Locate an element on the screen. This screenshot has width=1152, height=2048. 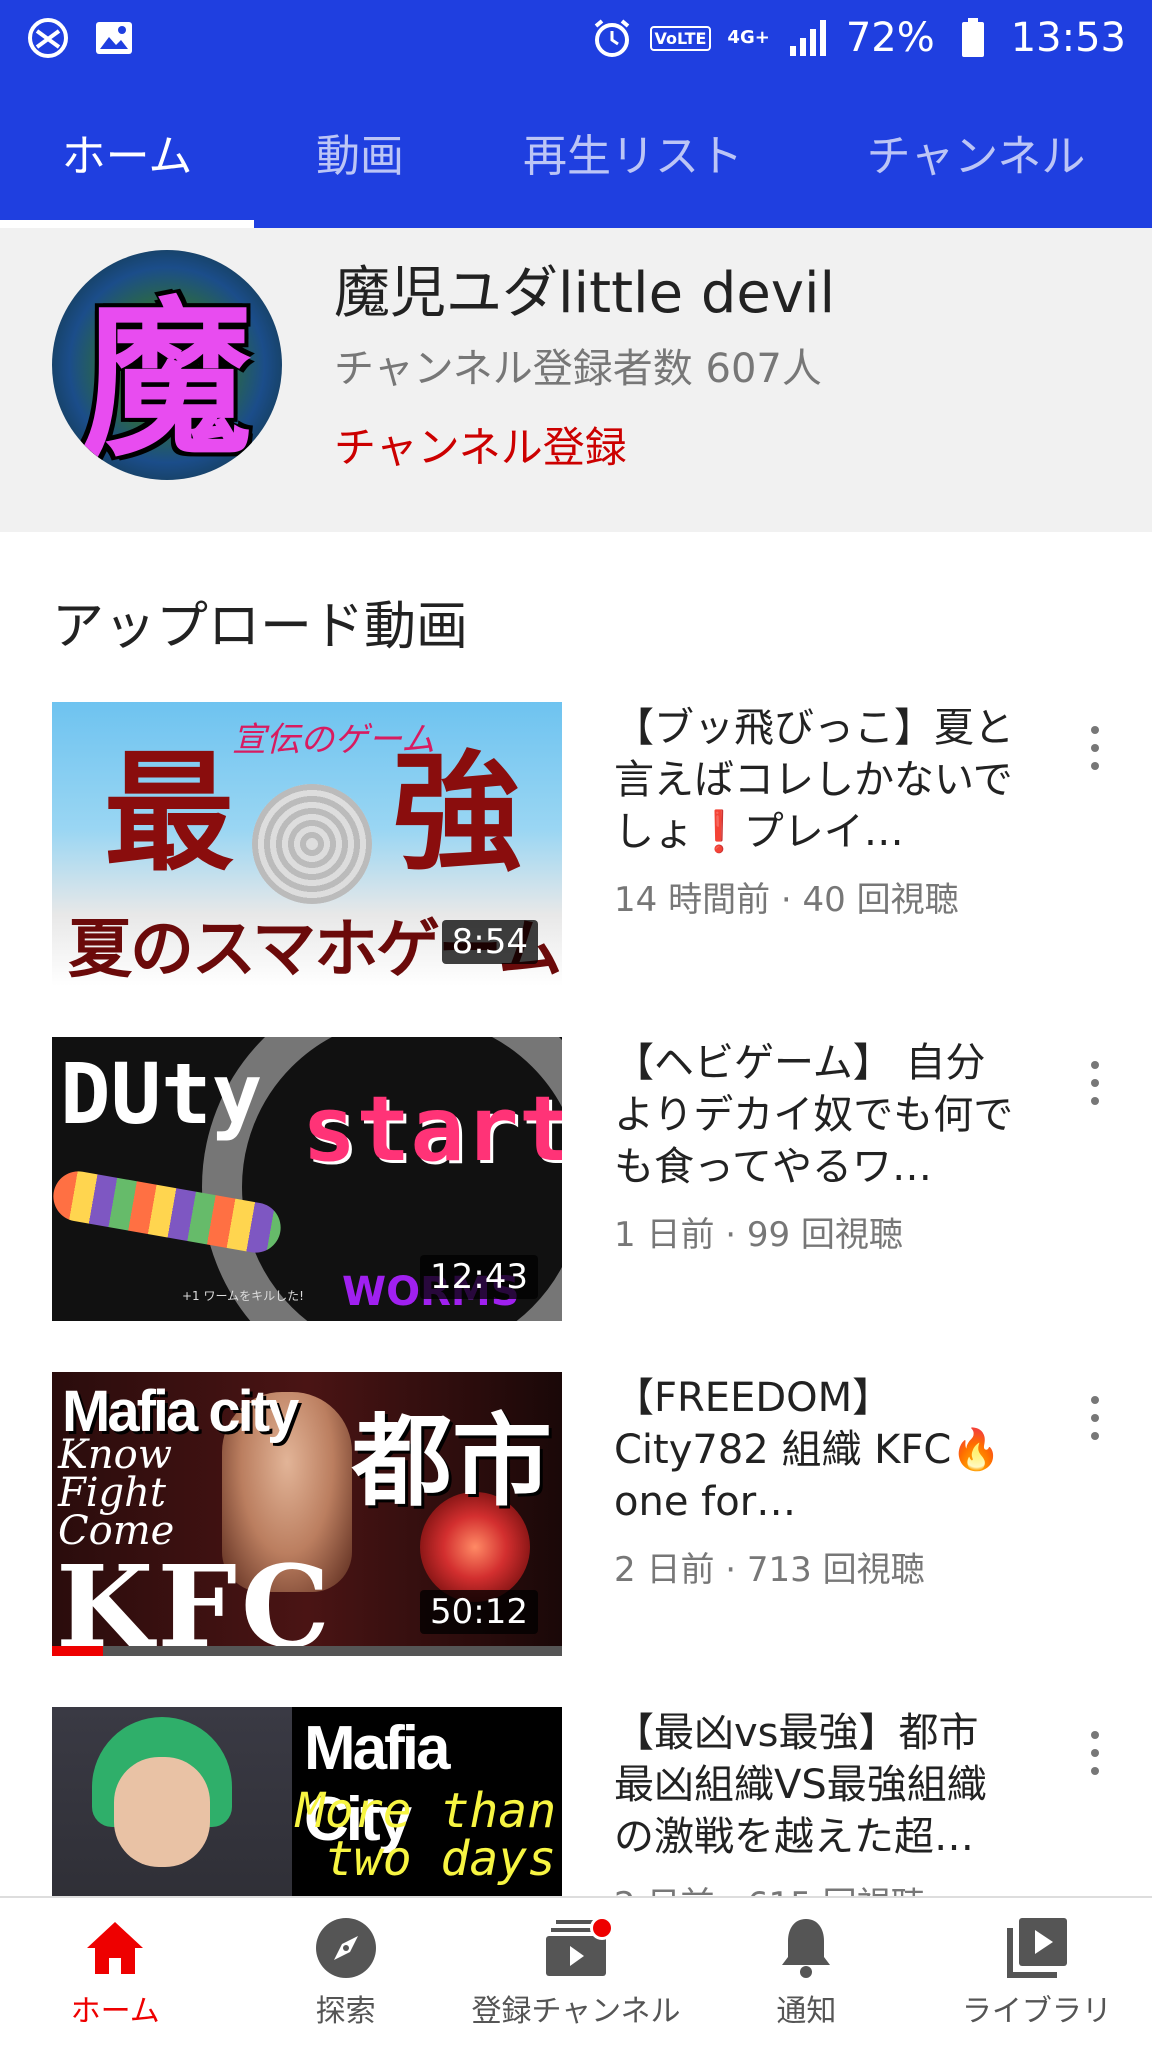
channel-avatar: 魔 is located at coordinates (167, 365).